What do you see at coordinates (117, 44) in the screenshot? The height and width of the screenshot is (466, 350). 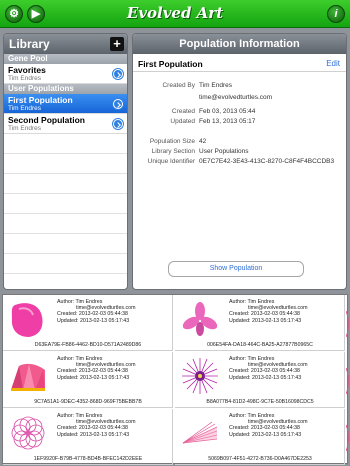 I see `add-population-button: +` at bounding box center [117, 44].